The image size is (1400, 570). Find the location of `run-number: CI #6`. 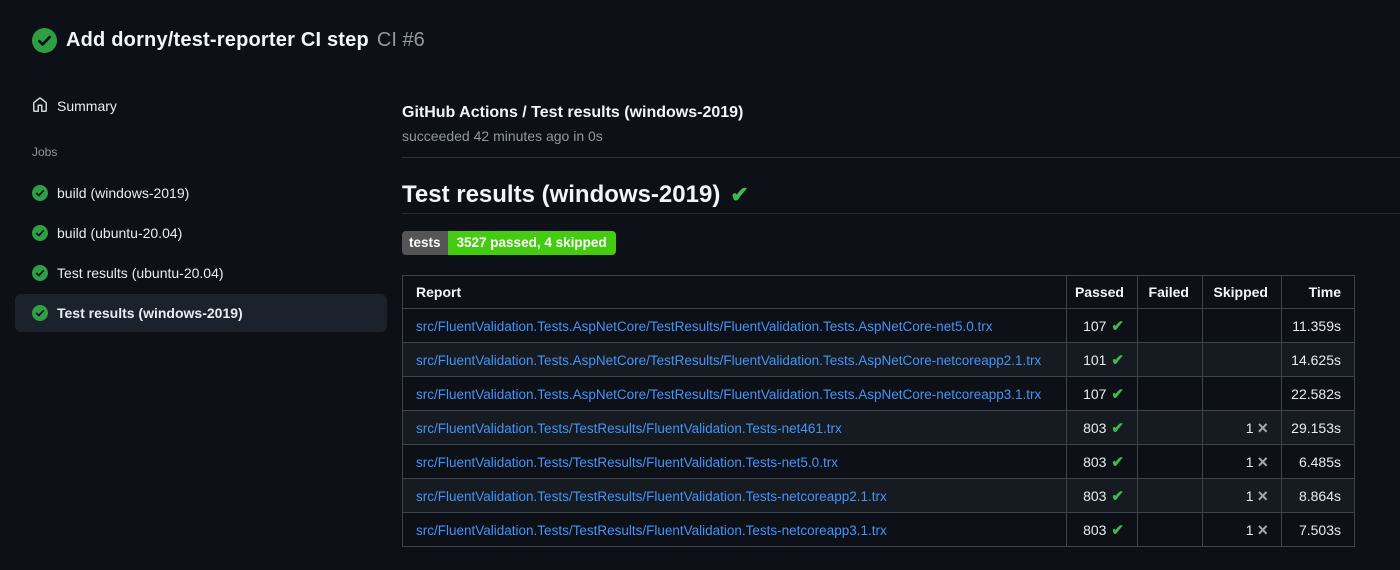

run-number: CI #6 is located at coordinates (400, 40).